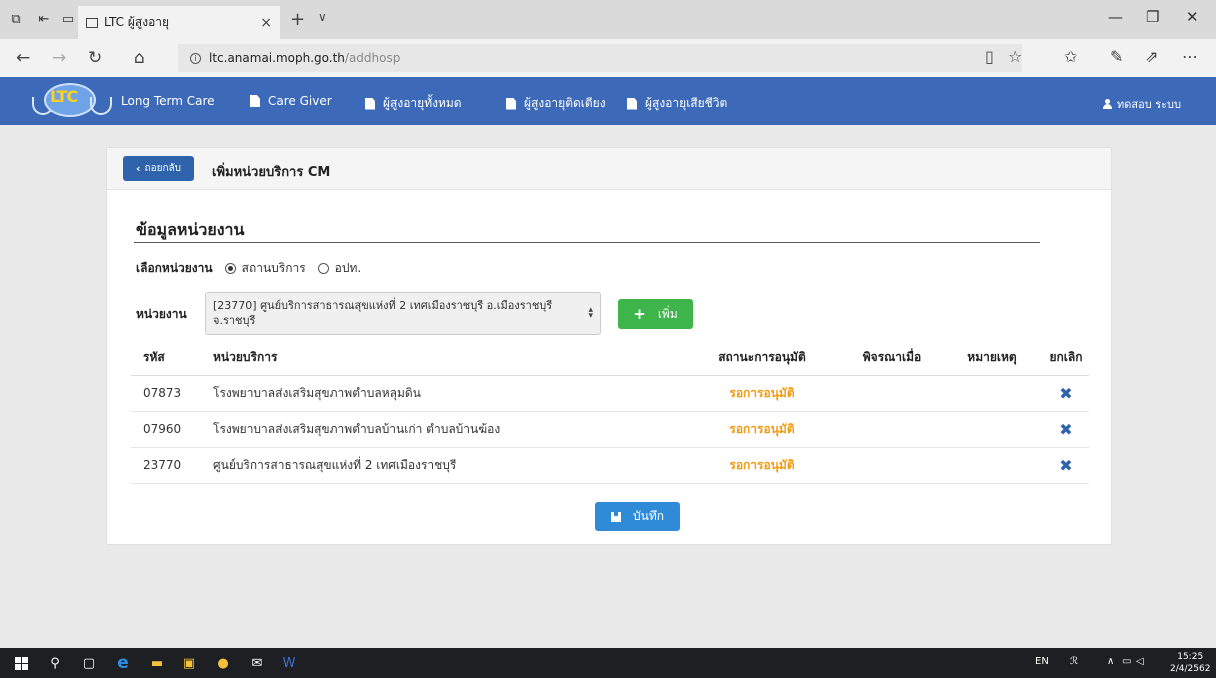 This screenshot has height=678, width=1216. What do you see at coordinates (297, 19) in the screenshot?
I see `new-tab-icon: +` at bounding box center [297, 19].